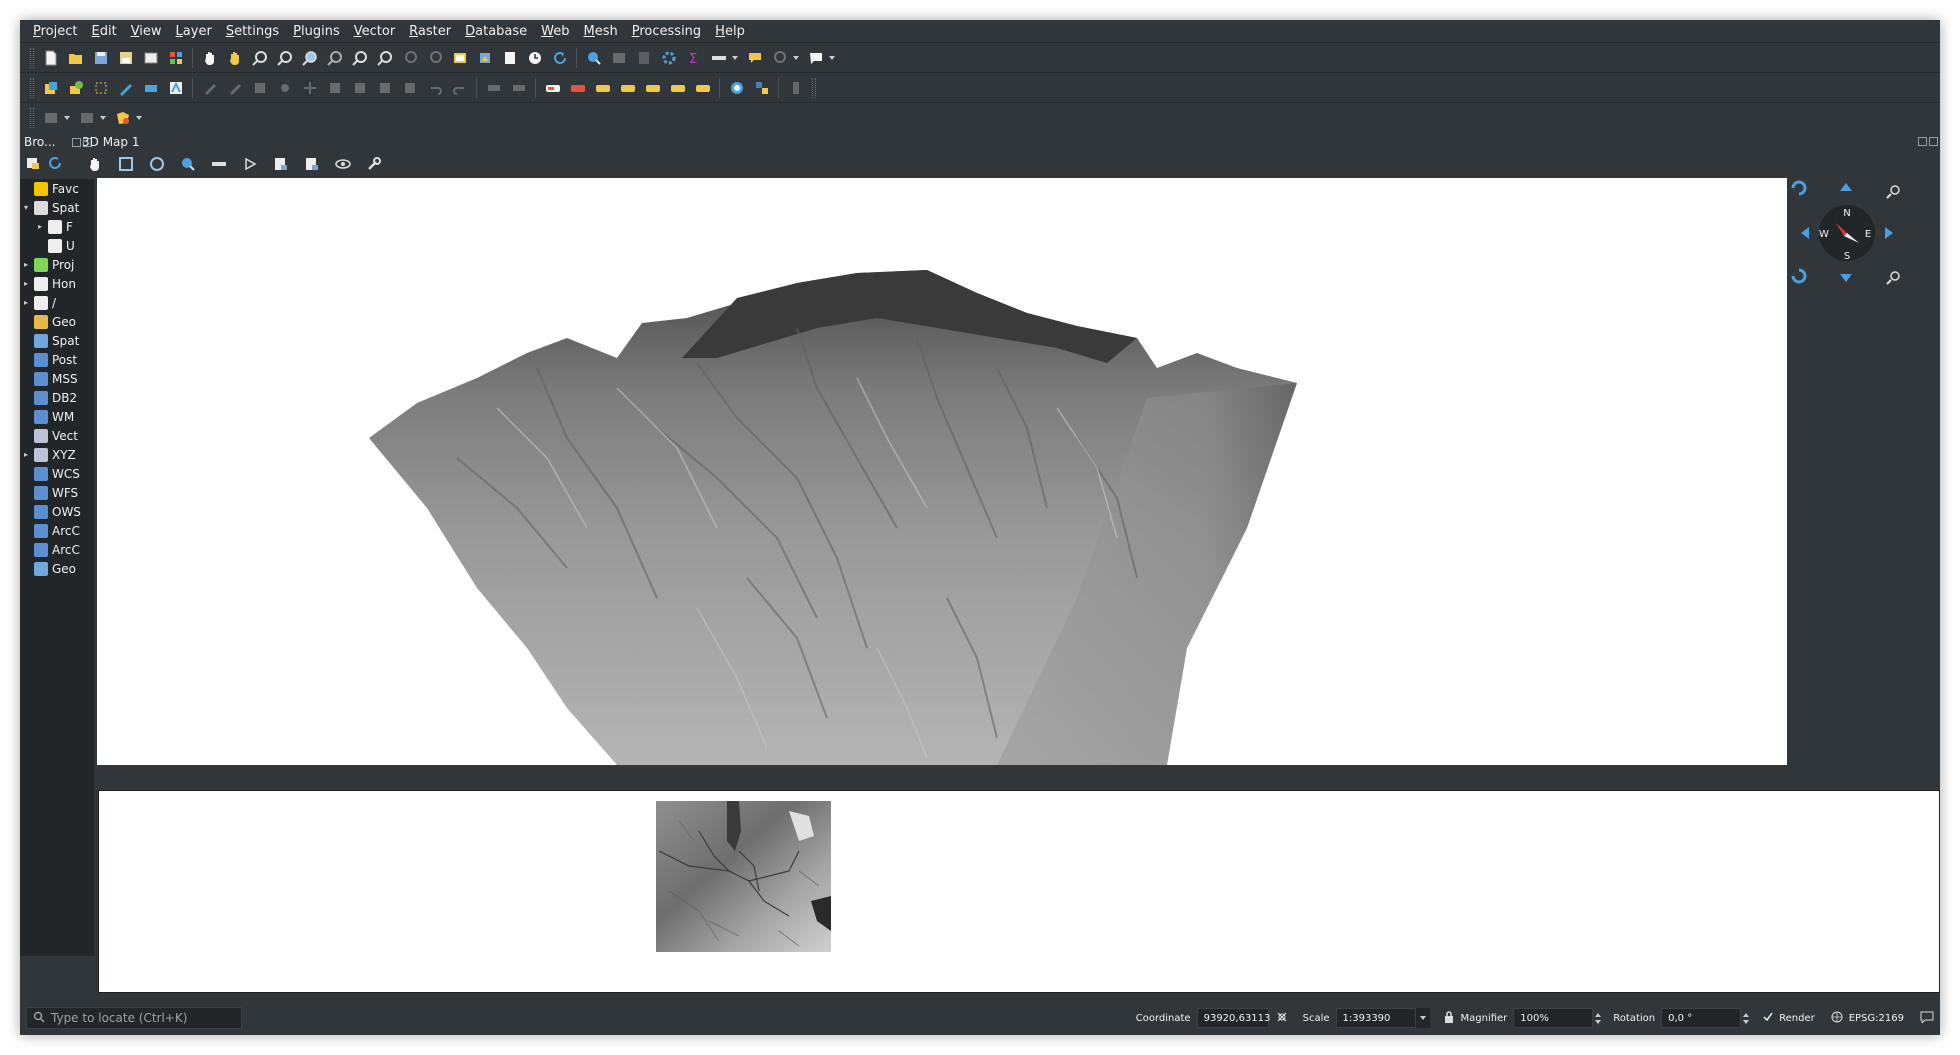 The image size is (1960, 1055). What do you see at coordinates (816, 58) in the screenshot?
I see `annotation-icon` at bounding box center [816, 58].